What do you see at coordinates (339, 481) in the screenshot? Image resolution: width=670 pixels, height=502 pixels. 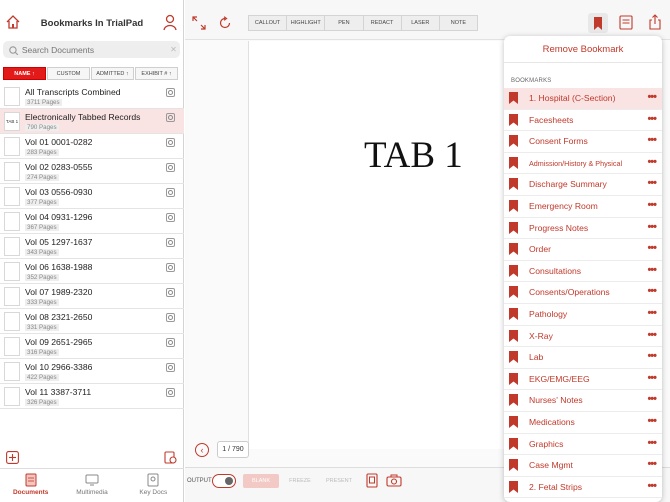 I see `present-button: PRESENT` at bounding box center [339, 481].